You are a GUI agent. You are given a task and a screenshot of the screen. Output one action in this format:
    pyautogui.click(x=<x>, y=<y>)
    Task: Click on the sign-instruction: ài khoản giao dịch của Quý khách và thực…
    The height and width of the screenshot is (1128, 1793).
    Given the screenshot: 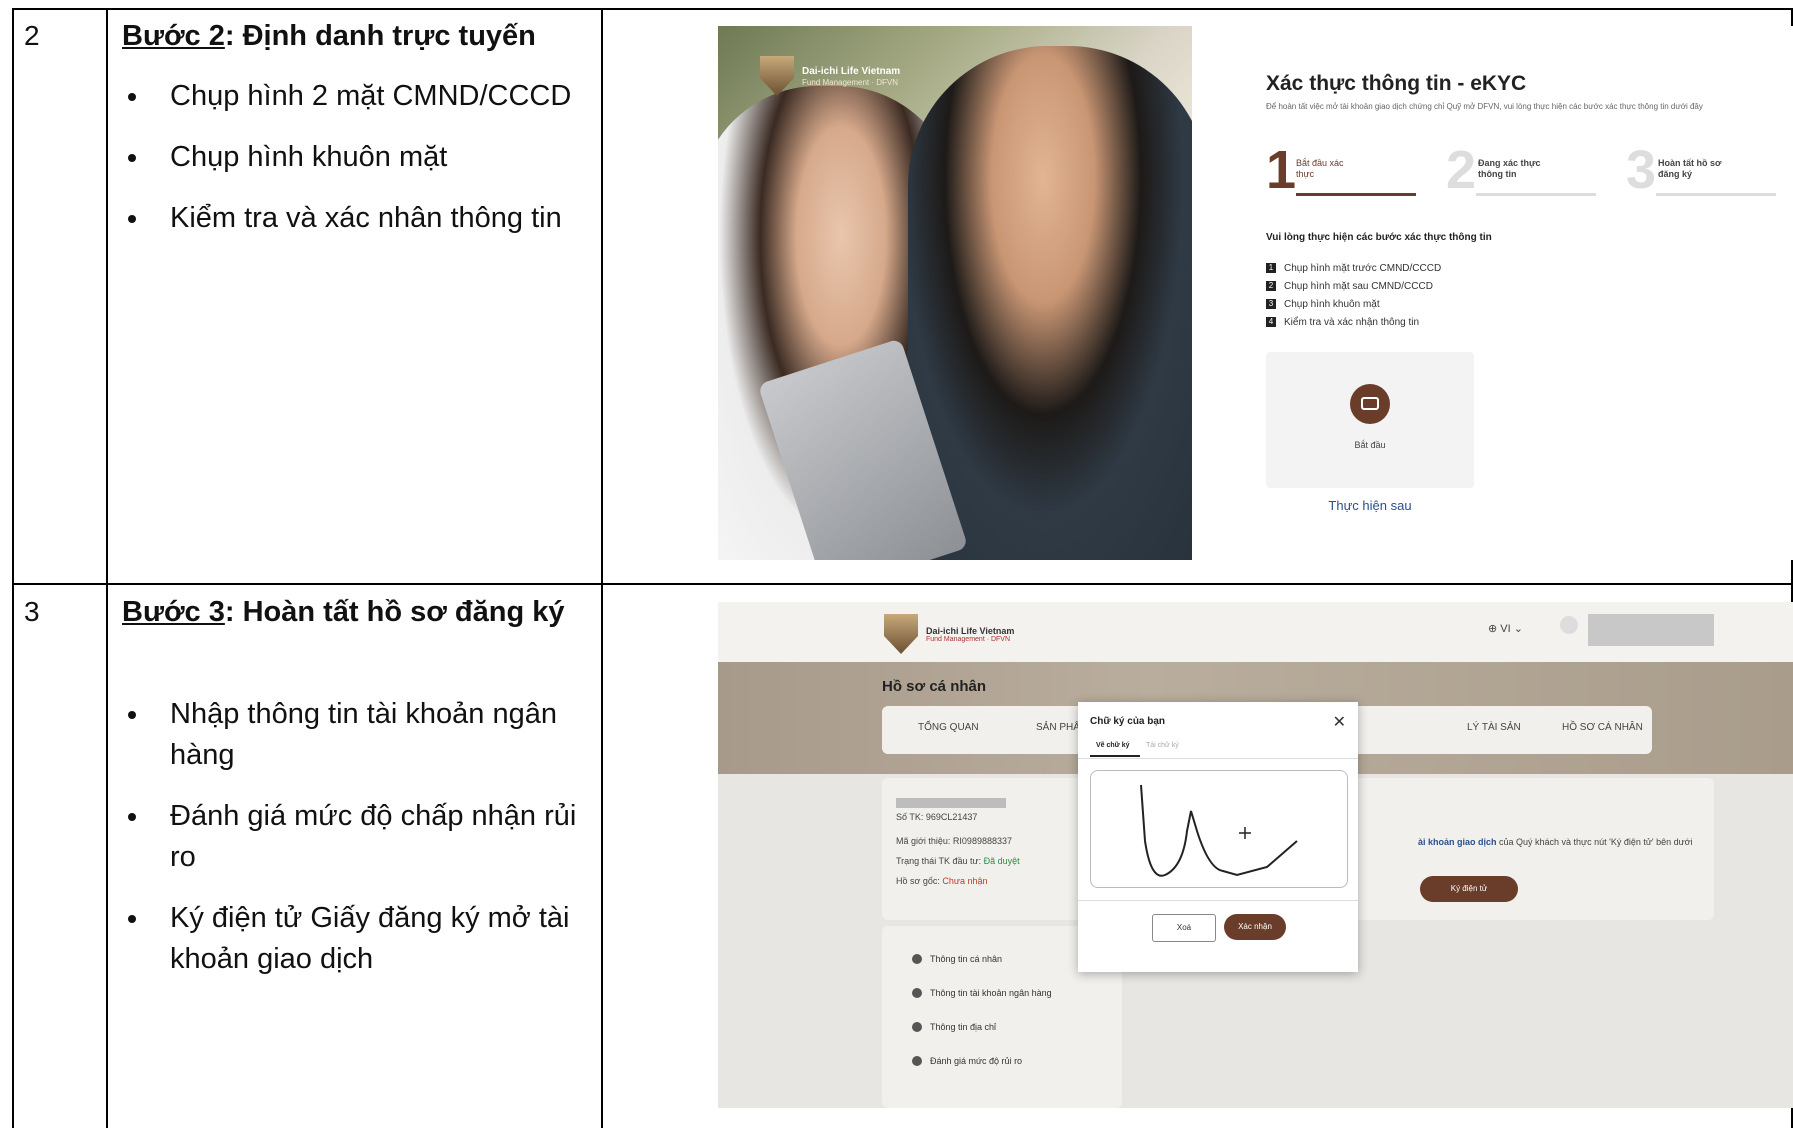 What is the action you would take?
    pyautogui.click(x=1563, y=842)
    